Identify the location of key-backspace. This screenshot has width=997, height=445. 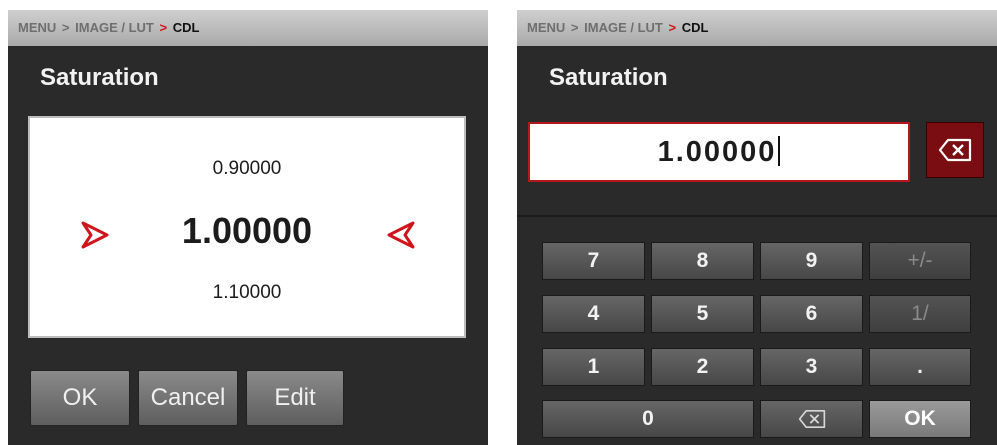
(811, 419).